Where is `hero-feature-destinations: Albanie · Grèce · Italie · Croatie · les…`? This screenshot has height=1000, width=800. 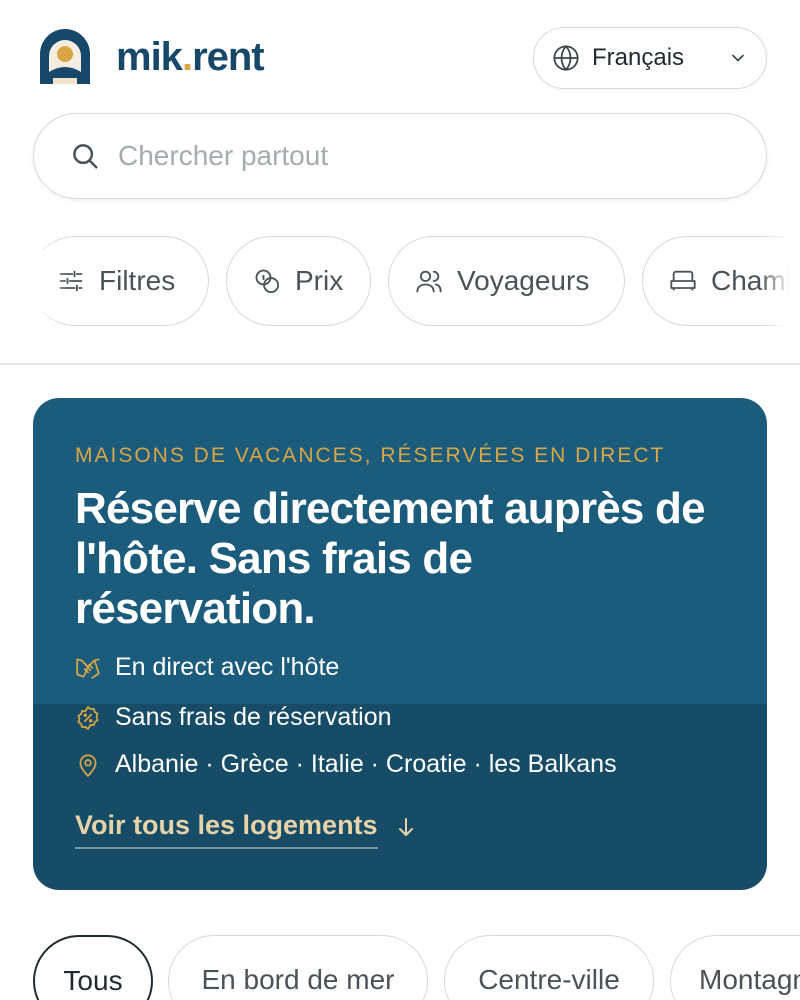 hero-feature-destinations: Albanie · Grèce · Italie · Croatie · les… is located at coordinates (346, 764).